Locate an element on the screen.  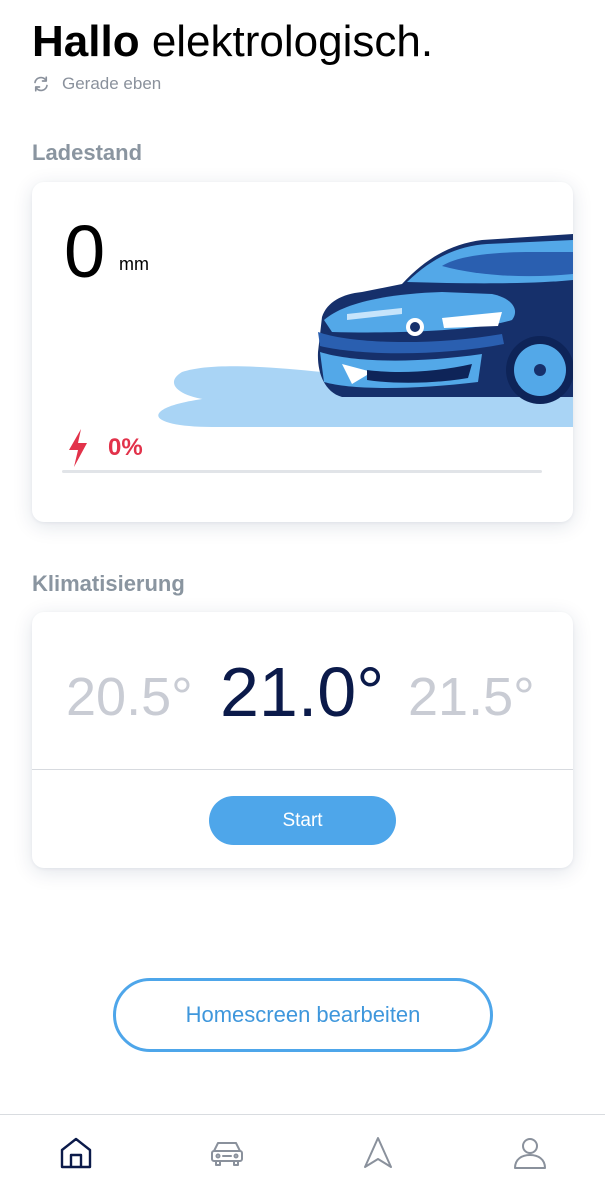
home-icon is located at coordinates (76, 1153).